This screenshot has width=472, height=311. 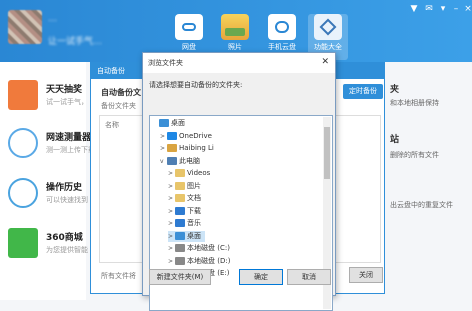 What do you see at coordinates (186, 186) in the screenshot?
I see `tree-node: > 图片` at bounding box center [186, 186].